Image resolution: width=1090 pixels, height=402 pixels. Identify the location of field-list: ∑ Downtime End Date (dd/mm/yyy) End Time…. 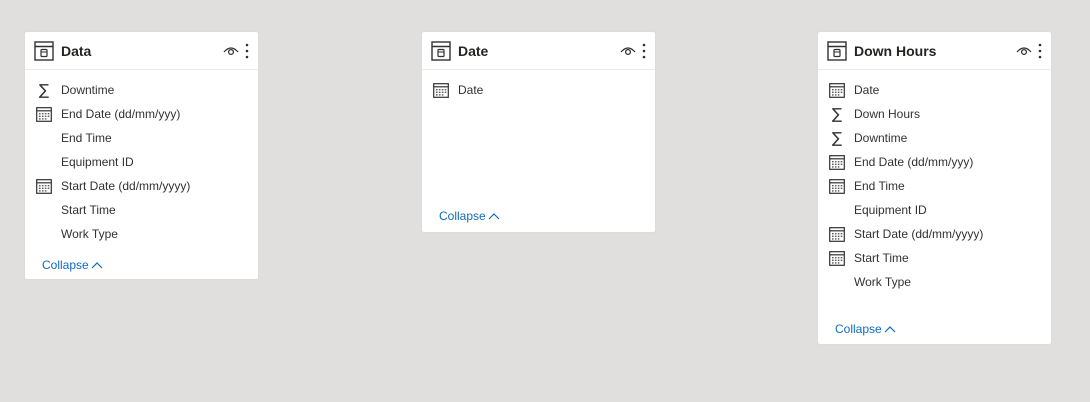
(141, 158).